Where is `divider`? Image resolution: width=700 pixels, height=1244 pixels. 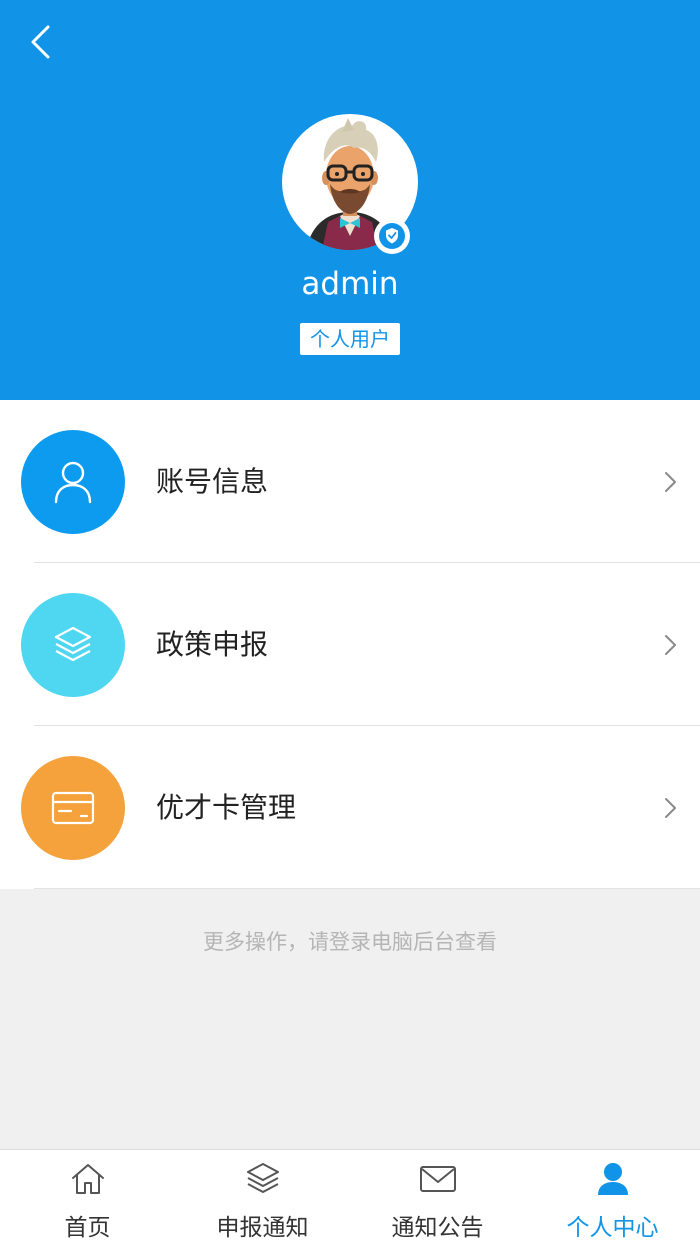 divider is located at coordinates (367, 888).